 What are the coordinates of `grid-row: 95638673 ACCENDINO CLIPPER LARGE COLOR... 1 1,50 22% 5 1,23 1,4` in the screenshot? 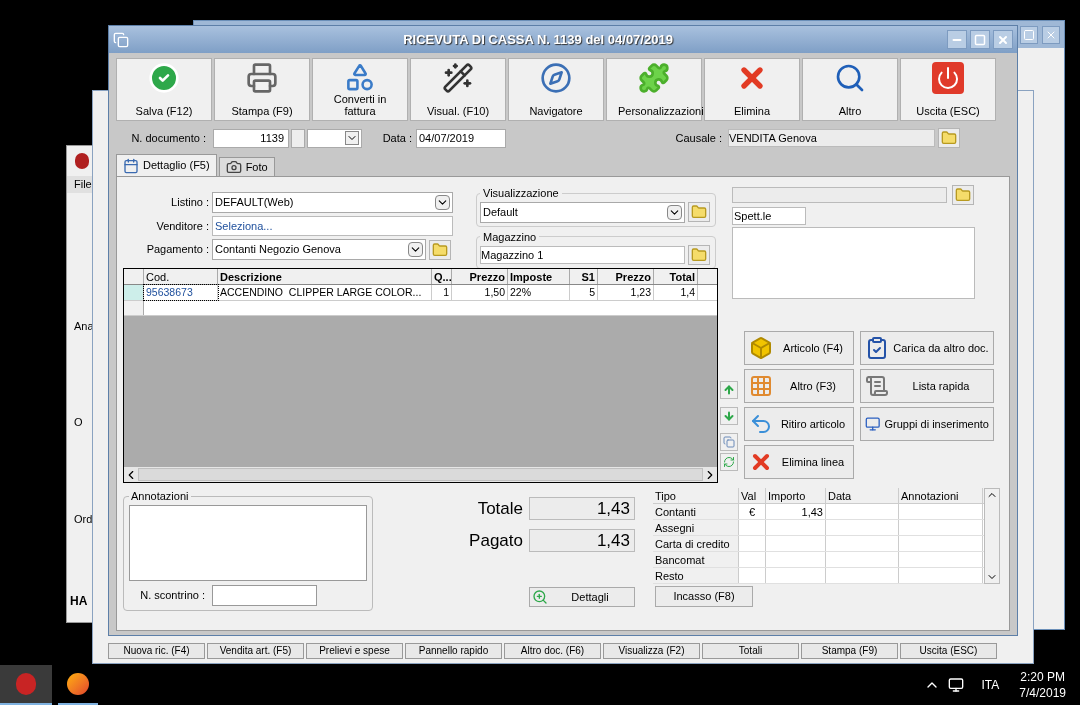 It's located at (420, 293).